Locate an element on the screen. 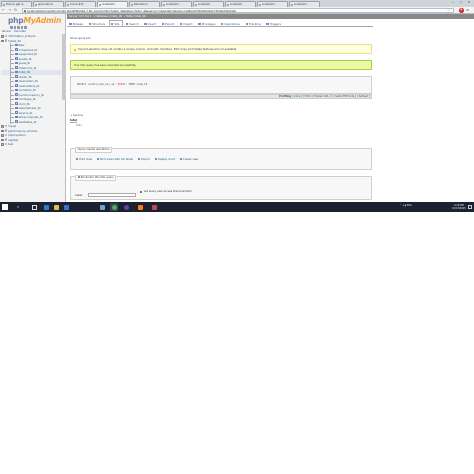 Image resolution: width=474 pixels, height=474 pixels. tree-item-label: companies_tb is located at coordinates (28, 49).